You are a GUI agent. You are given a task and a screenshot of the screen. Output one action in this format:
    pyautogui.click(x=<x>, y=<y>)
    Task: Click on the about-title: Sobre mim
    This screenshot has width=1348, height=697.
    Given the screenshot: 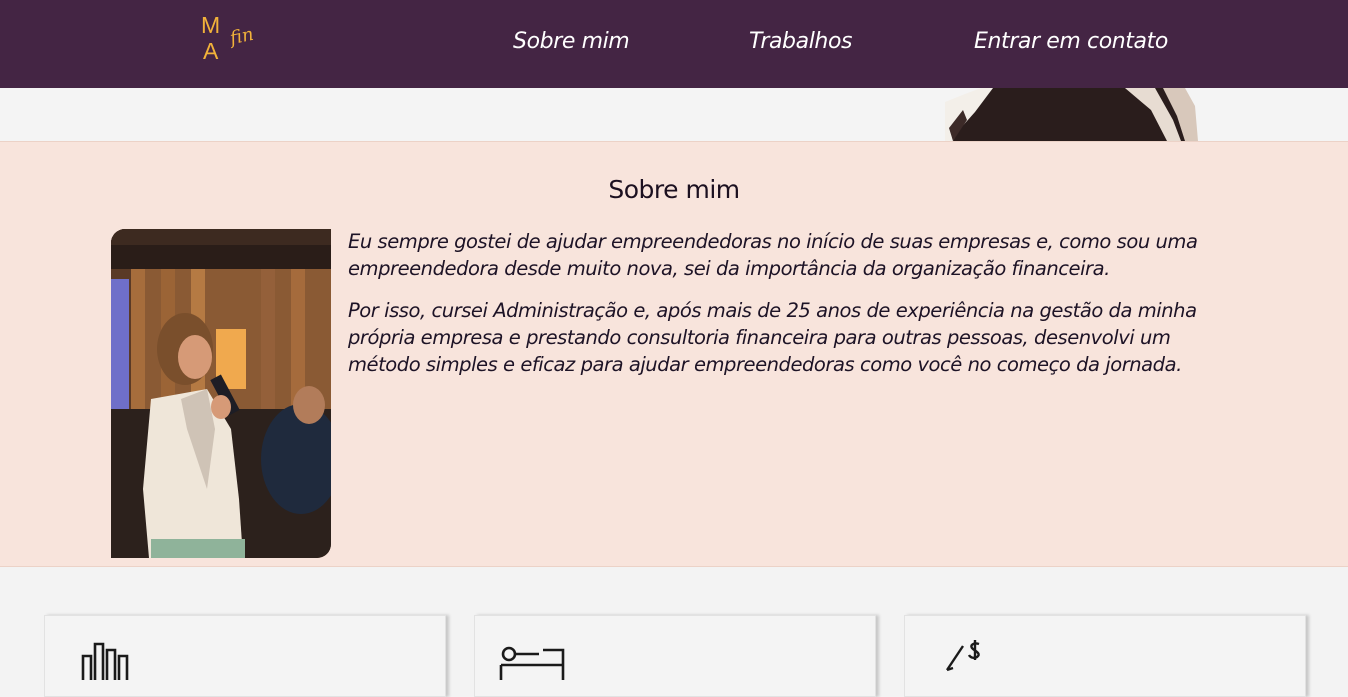 What is the action you would take?
    pyautogui.click(x=674, y=189)
    